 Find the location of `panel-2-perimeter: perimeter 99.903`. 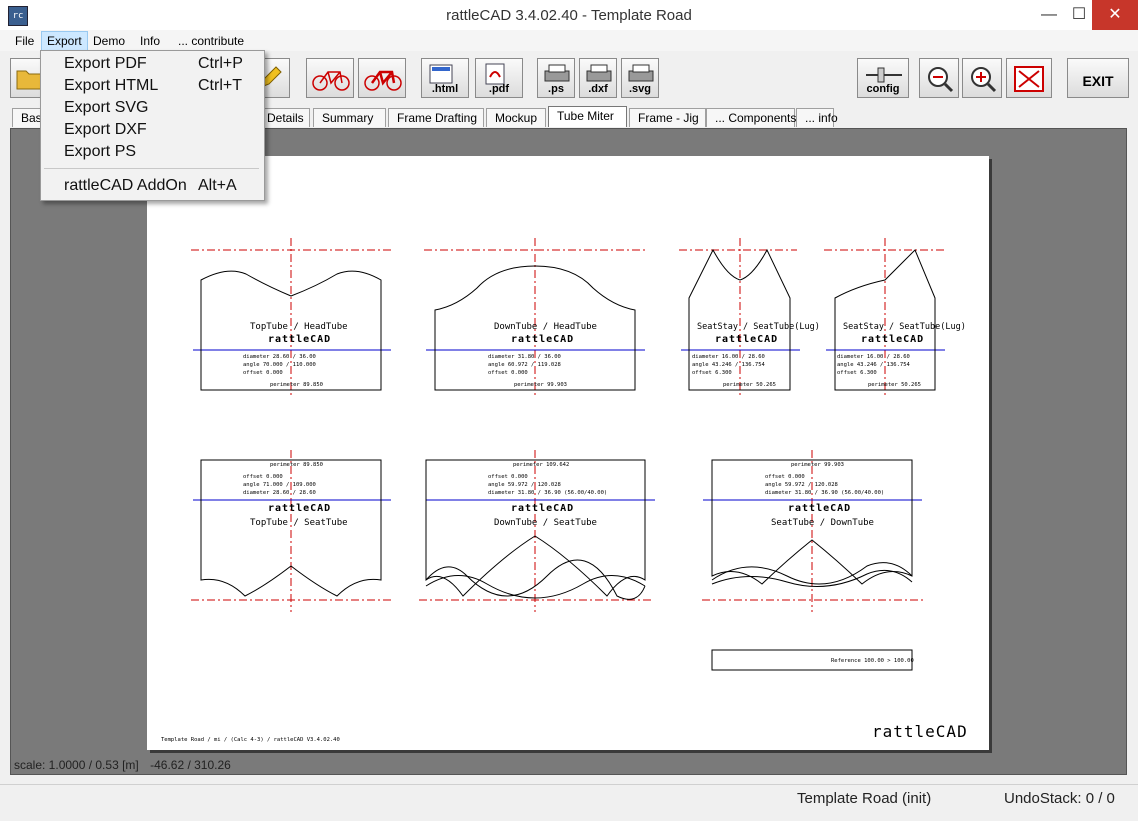

panel-2-perimeter: perimeter 99.903 is located at coordinates (540, 385).